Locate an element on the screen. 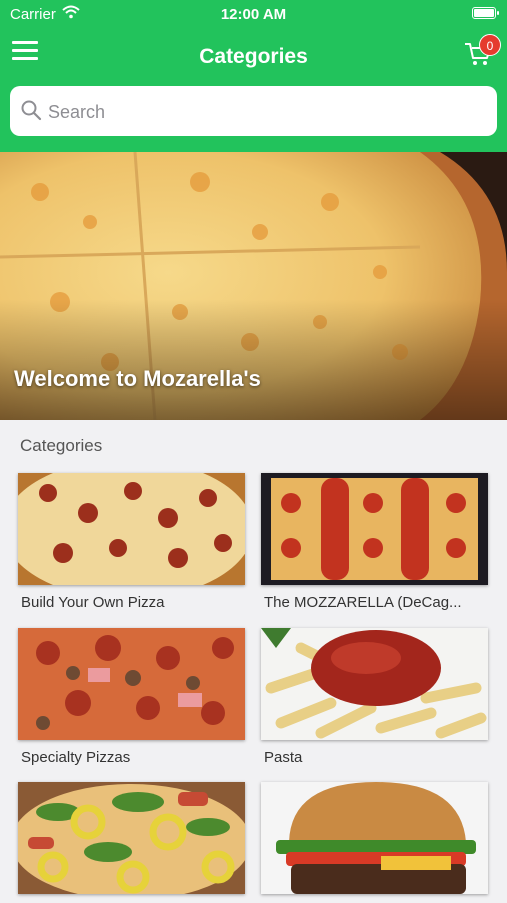 Image resolution: width=507 pixels, height=903 pixels. battery-icon is located at coordinates (485, 13).